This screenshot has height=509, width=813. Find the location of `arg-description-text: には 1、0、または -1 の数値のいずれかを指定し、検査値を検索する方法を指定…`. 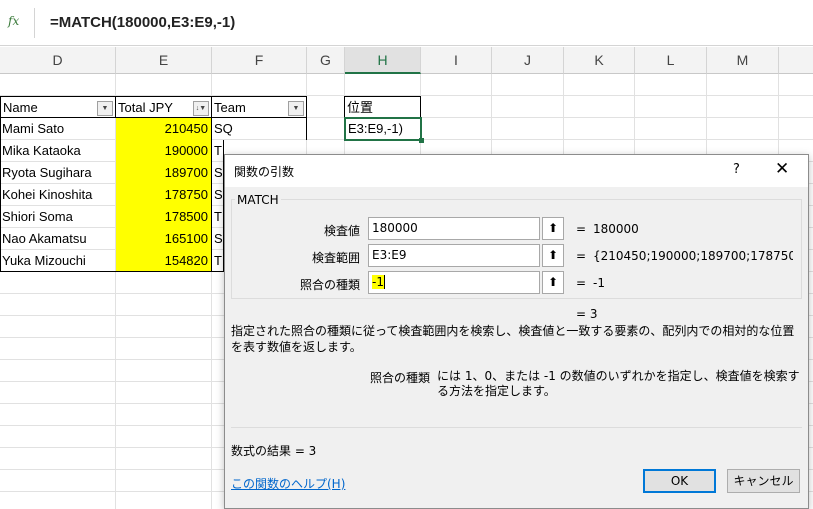

arg-description-text: には 1、0、または -1 の数値のいずれかを指定し、検査値を検索する方法を指定… is located at coordinates (618, 383).